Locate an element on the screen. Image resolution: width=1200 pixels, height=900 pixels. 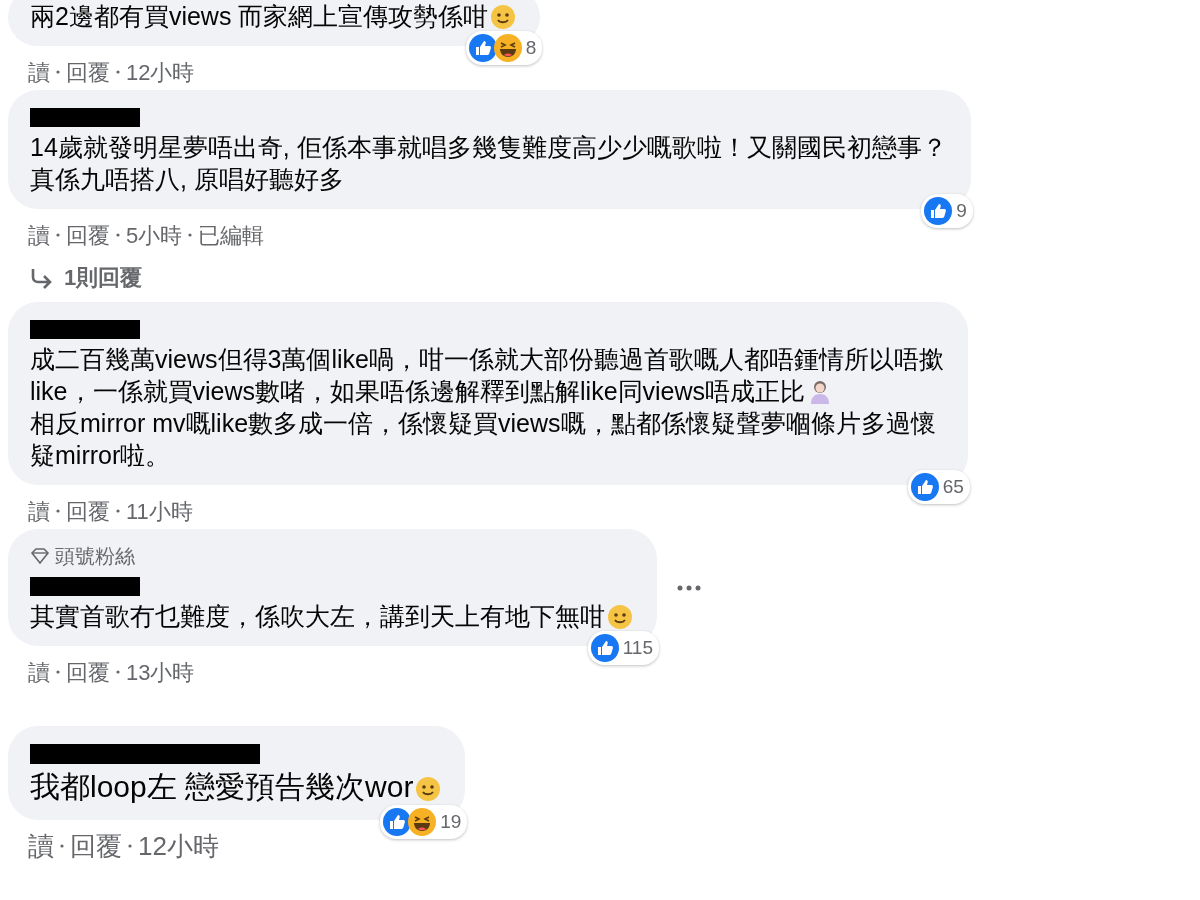
reaction-summary: 65 is located at coordinates (938, 486).